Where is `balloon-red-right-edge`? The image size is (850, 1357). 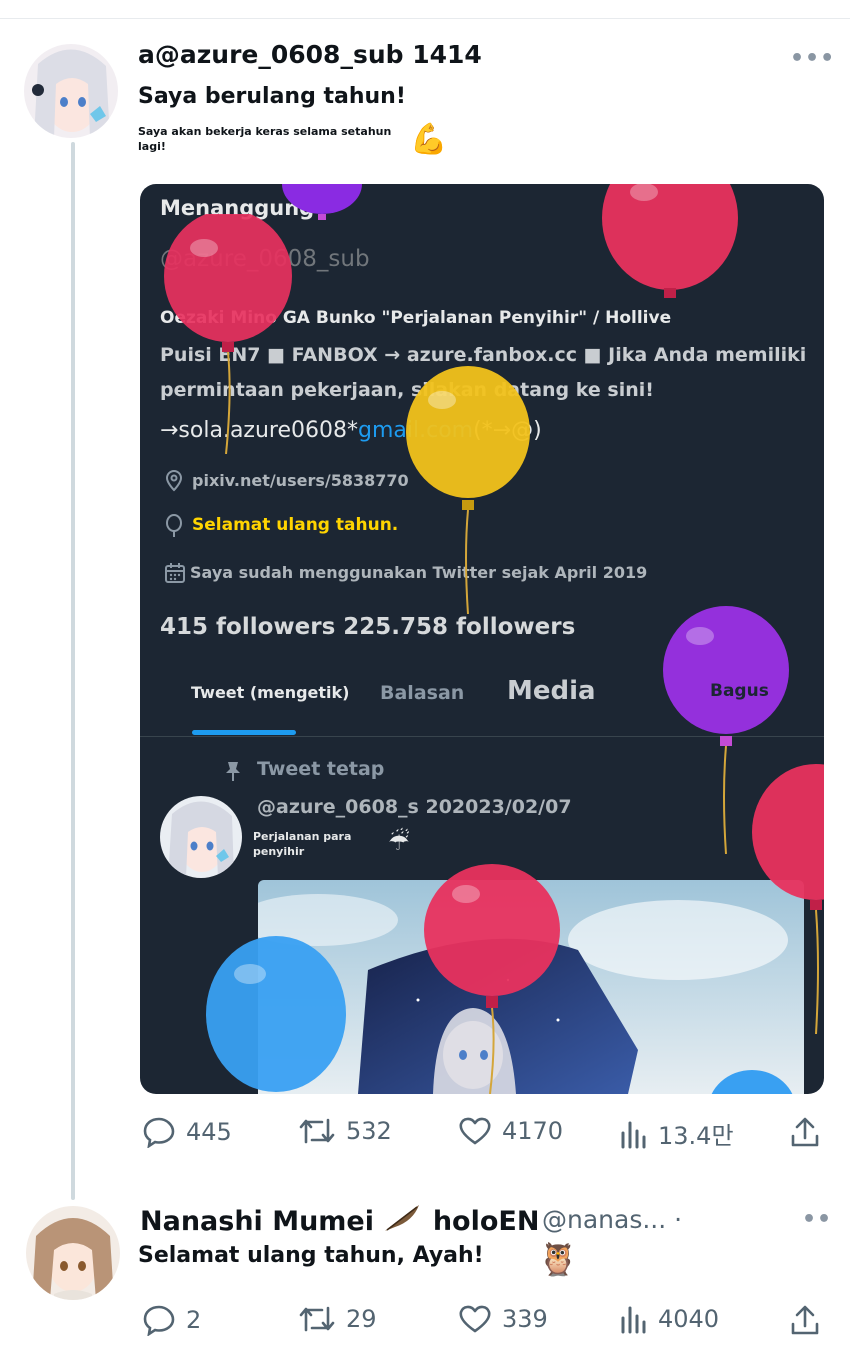 balloon-red-right-edge is located at coordinates (788, 899).